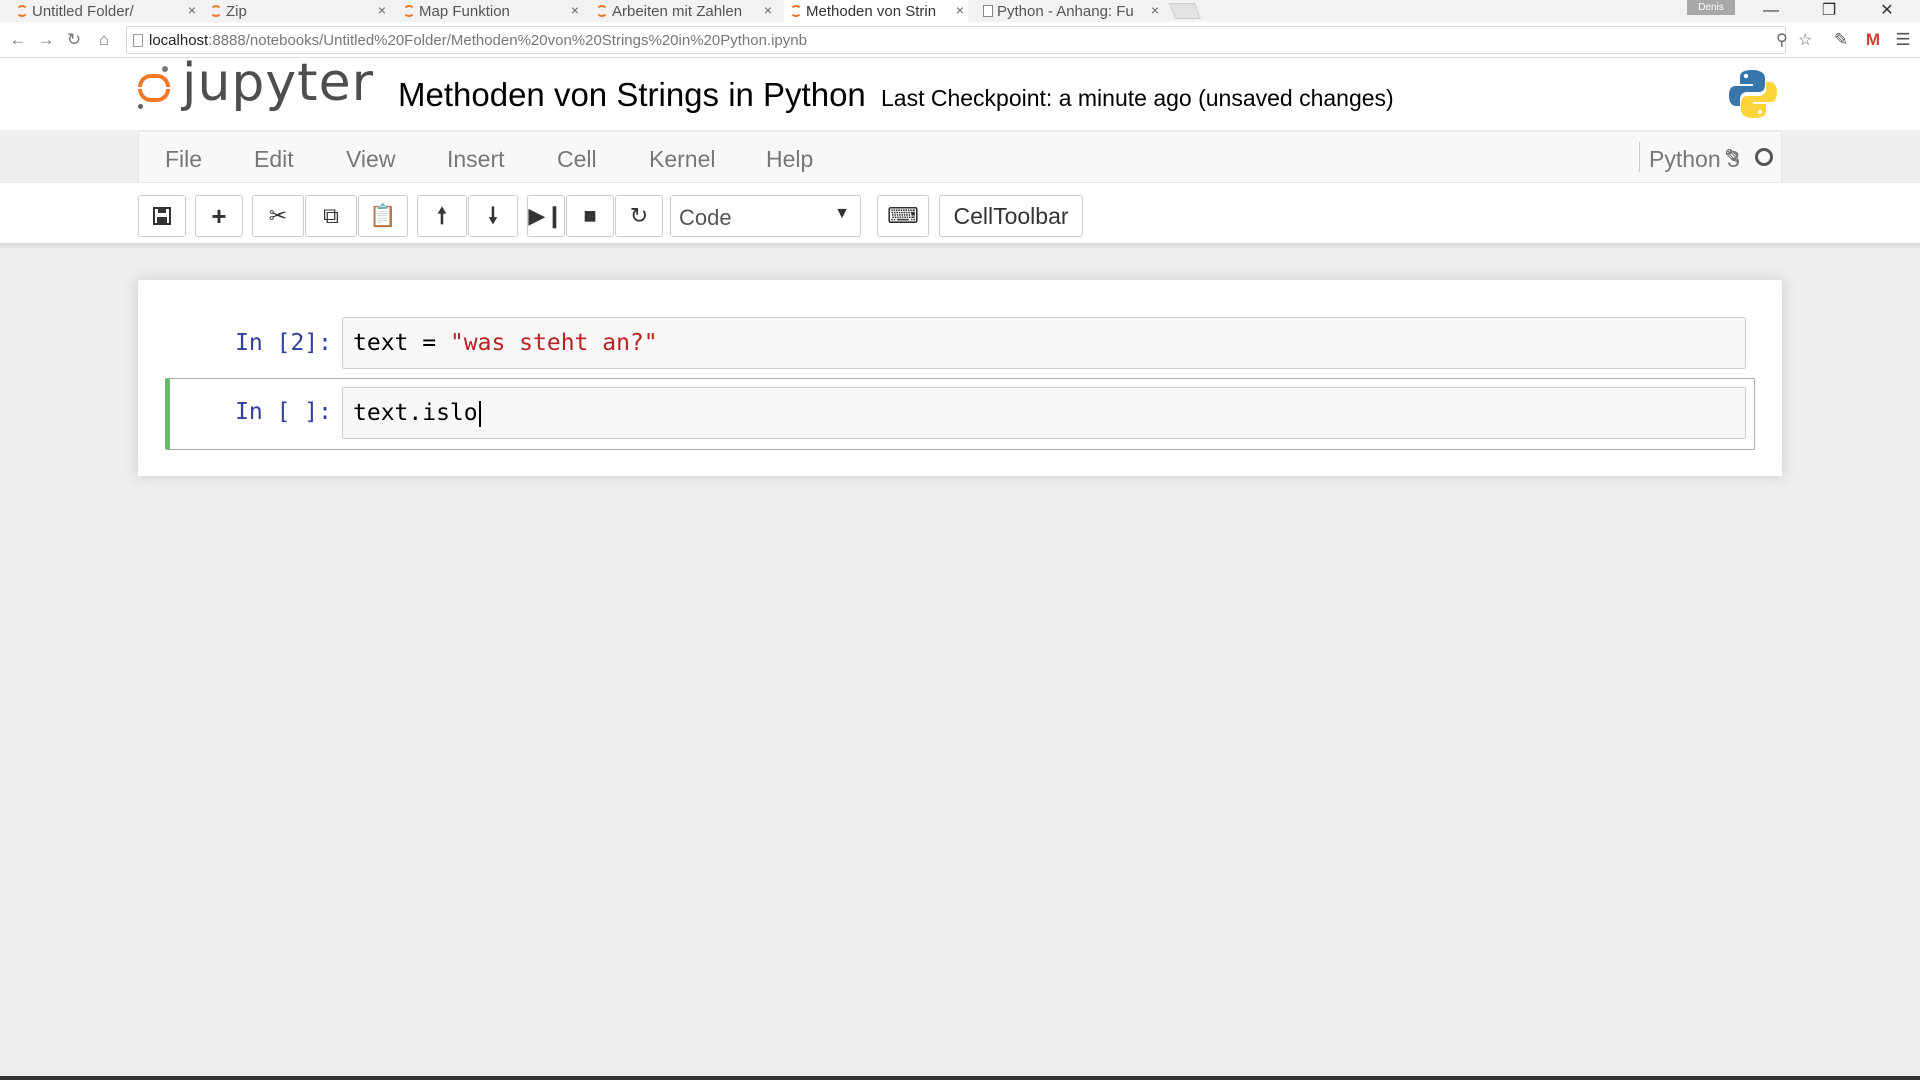 Image resolution: width=1920 pixels, height=1080 pixels. Describe the element at coordinates (283, 412) in the screenshot. I see `input-prompt: In [ ]:` at that location.